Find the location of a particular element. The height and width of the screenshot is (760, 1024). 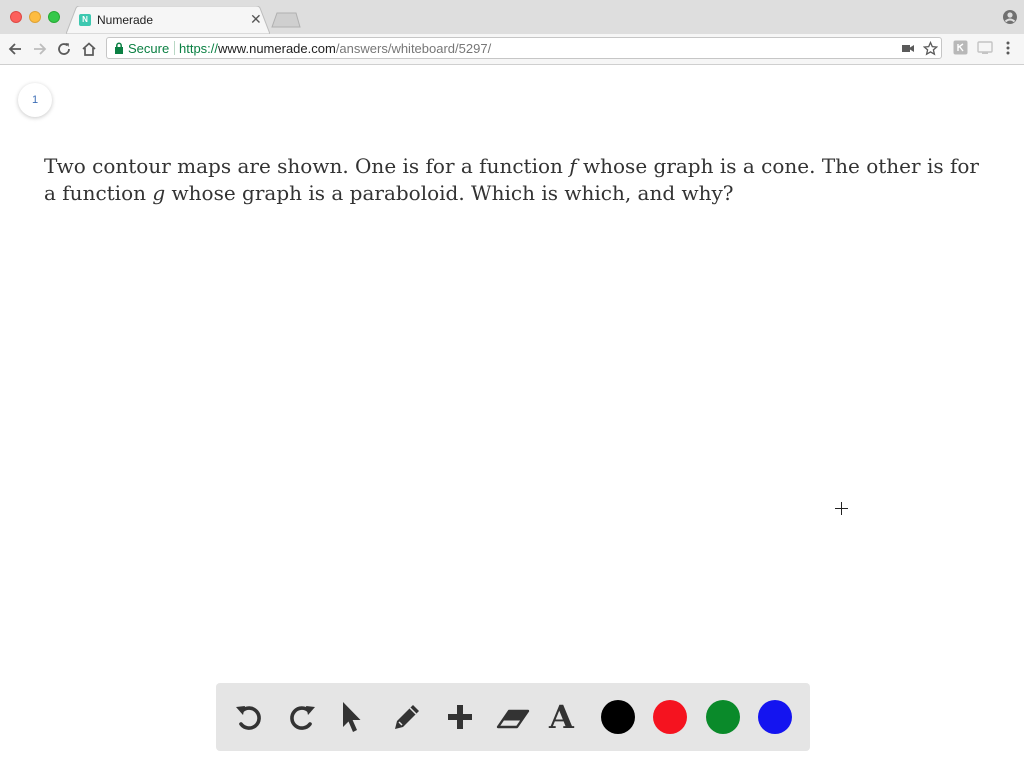

new-tab-button is located at coordinates (286, 20).